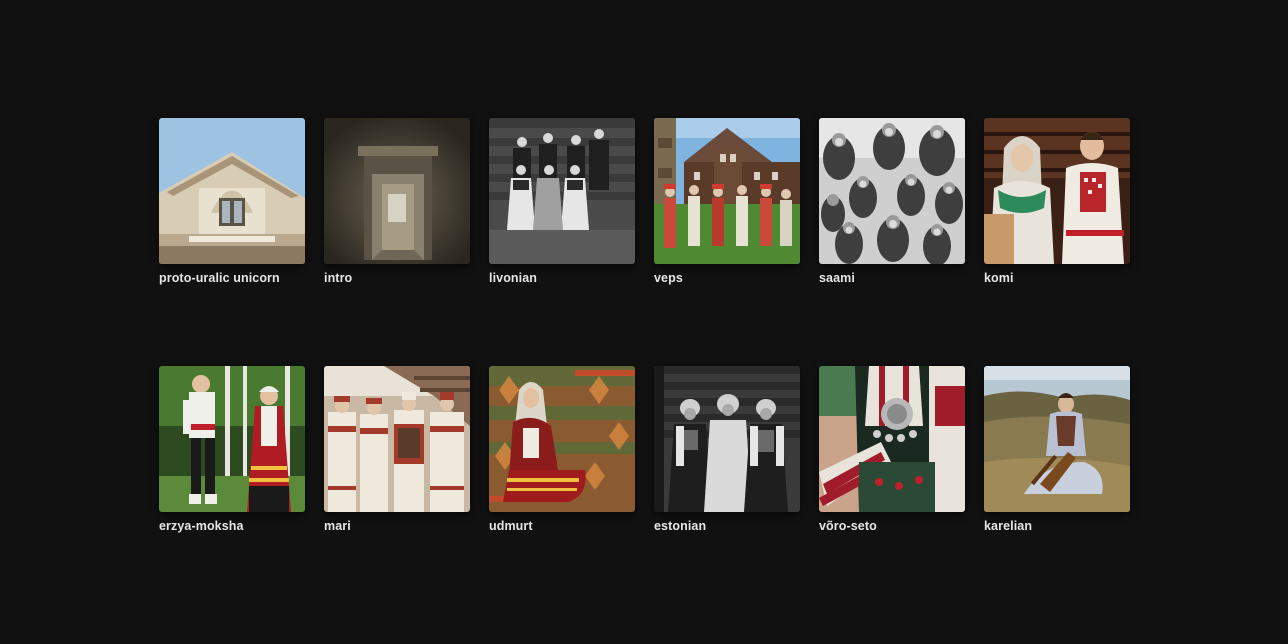 The height and width of the screenshot is (644, 1288). I want to click on gallery-item-label: karelian, so click(1057, 526).